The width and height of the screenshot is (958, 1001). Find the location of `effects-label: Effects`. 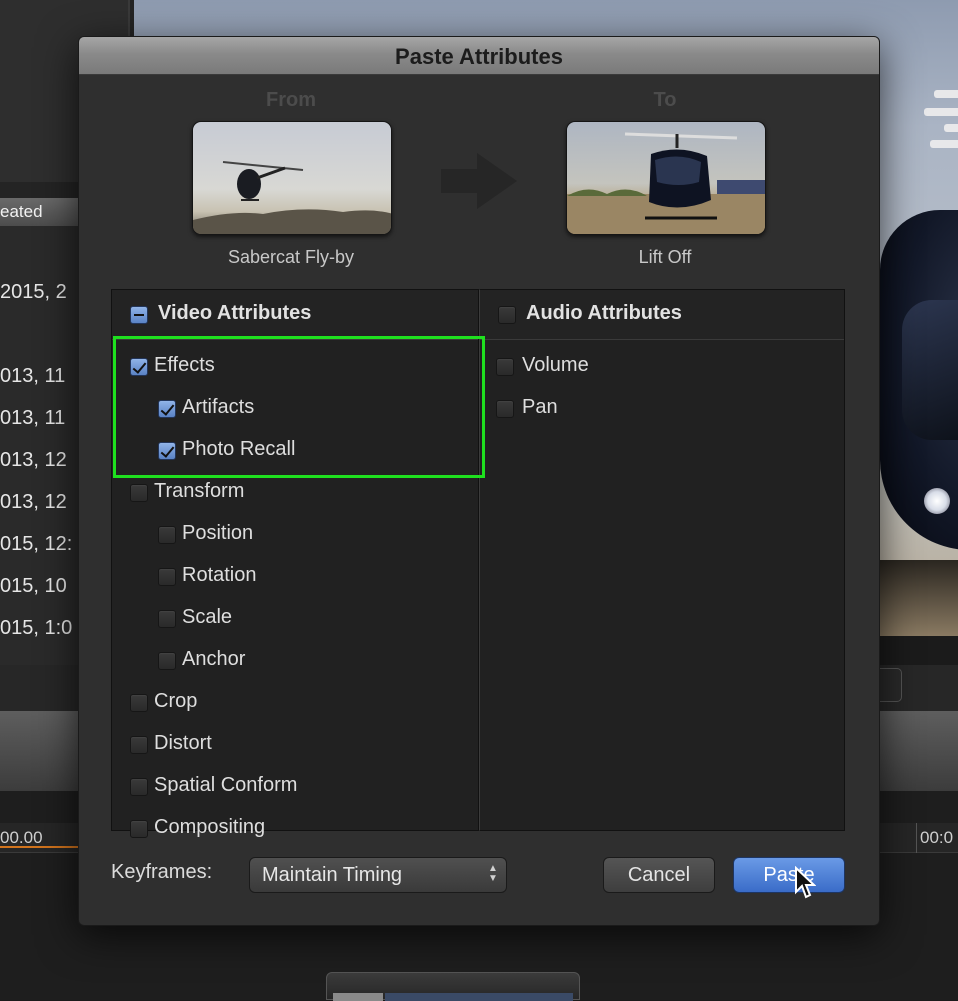

effects-label: Effects is located at coordinates (184, 365).